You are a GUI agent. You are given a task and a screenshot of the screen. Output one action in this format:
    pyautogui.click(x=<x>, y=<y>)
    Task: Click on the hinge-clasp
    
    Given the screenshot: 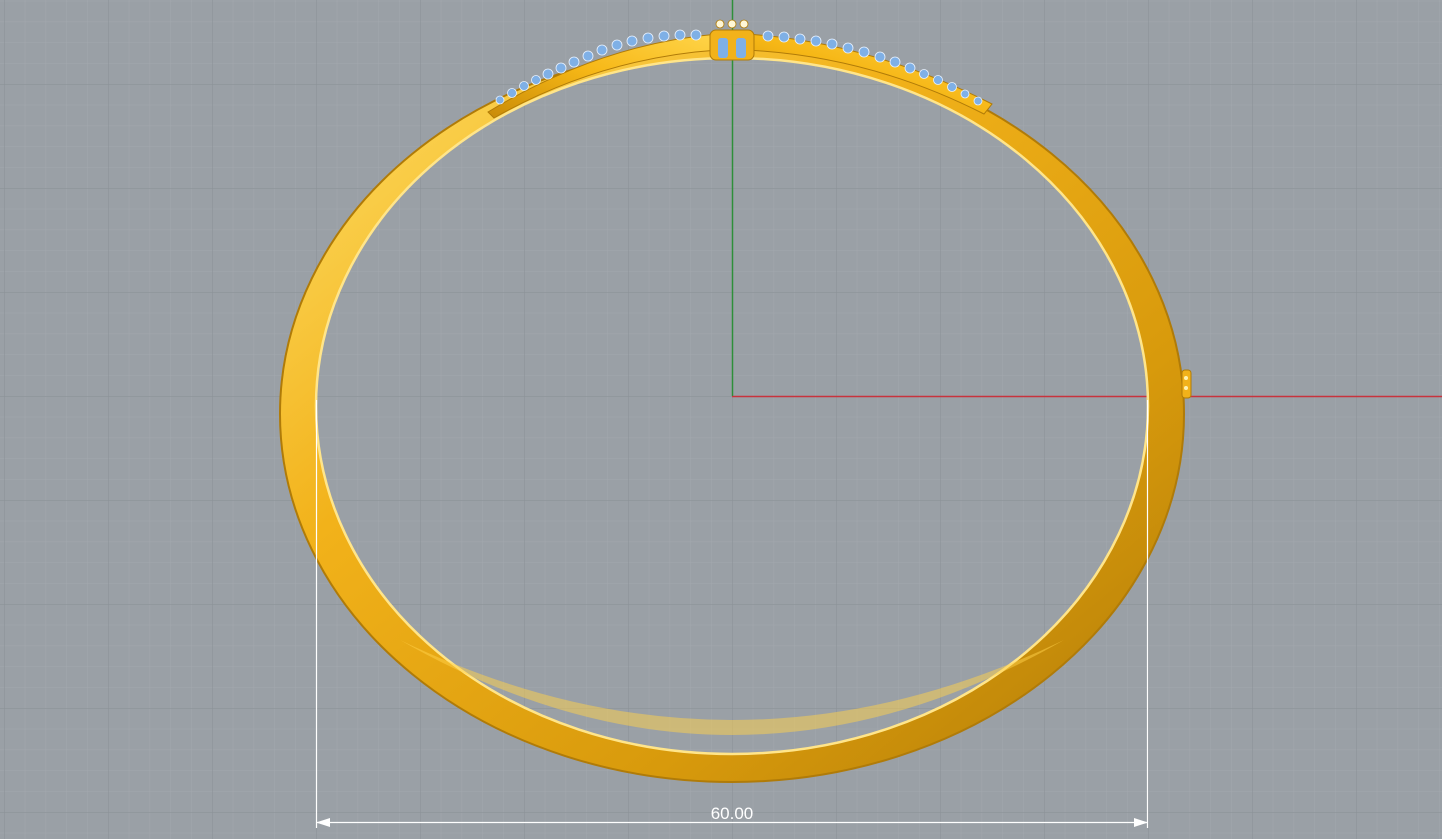 What is the action you would take?
    pyautogui.click(x=1186, y=384)
    